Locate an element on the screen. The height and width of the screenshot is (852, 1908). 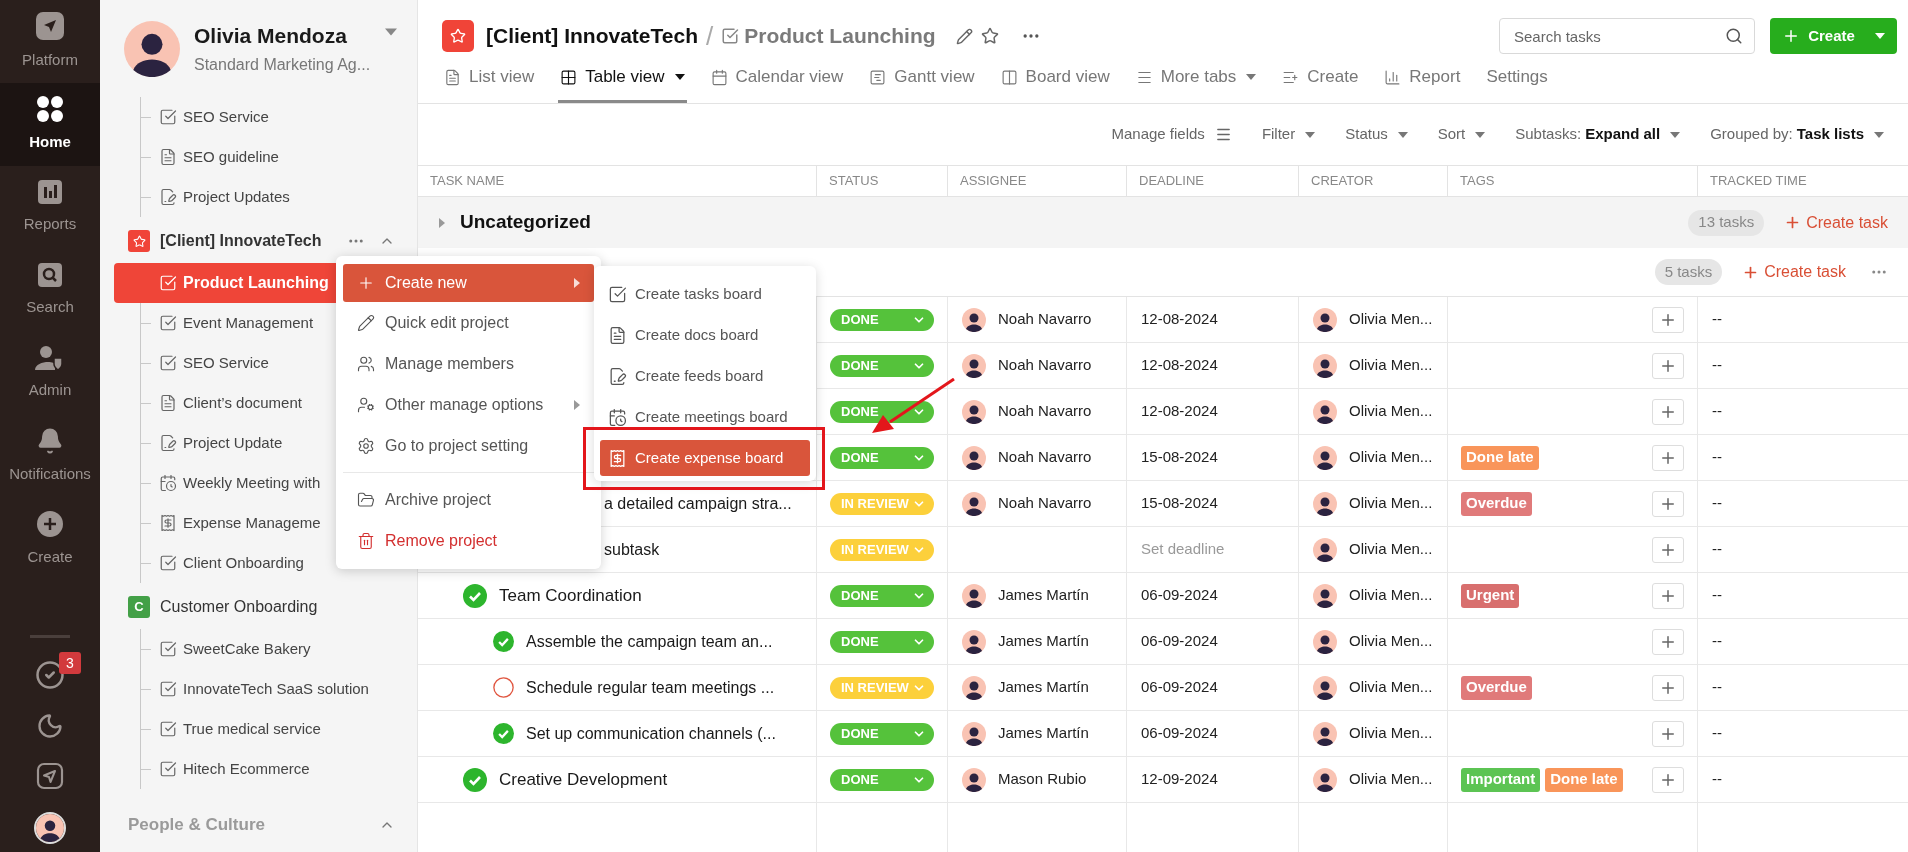
task-name: subtask is located at coordinates (632, 549).